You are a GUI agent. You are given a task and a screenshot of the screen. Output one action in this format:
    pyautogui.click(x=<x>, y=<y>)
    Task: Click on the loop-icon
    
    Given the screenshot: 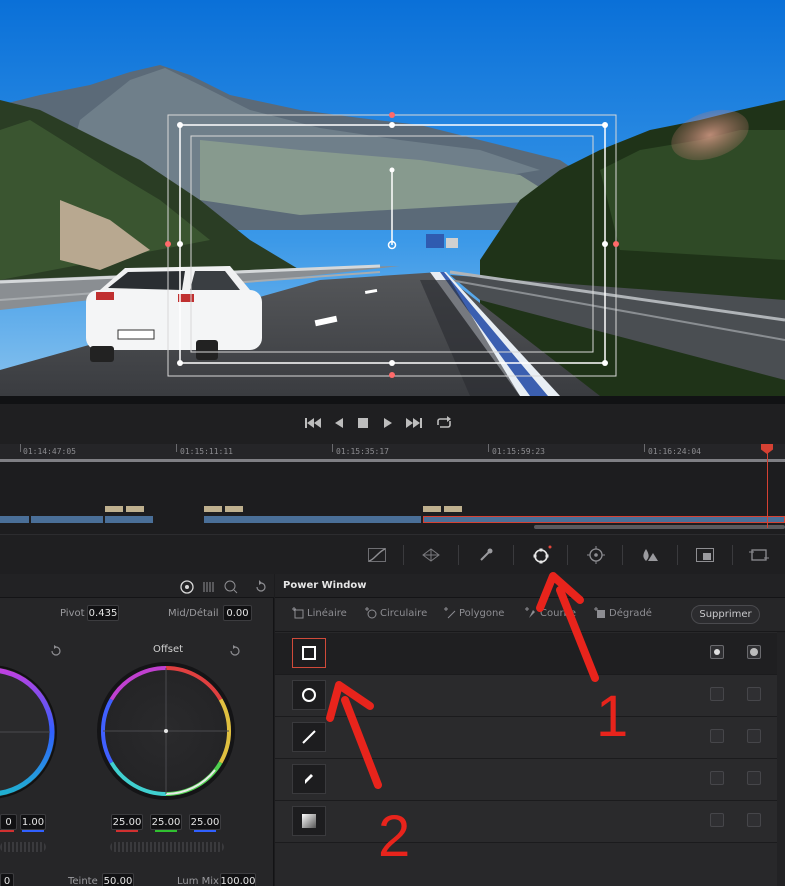 What is the action you would take?
    pyautogui.click(x=444, y=423)
    